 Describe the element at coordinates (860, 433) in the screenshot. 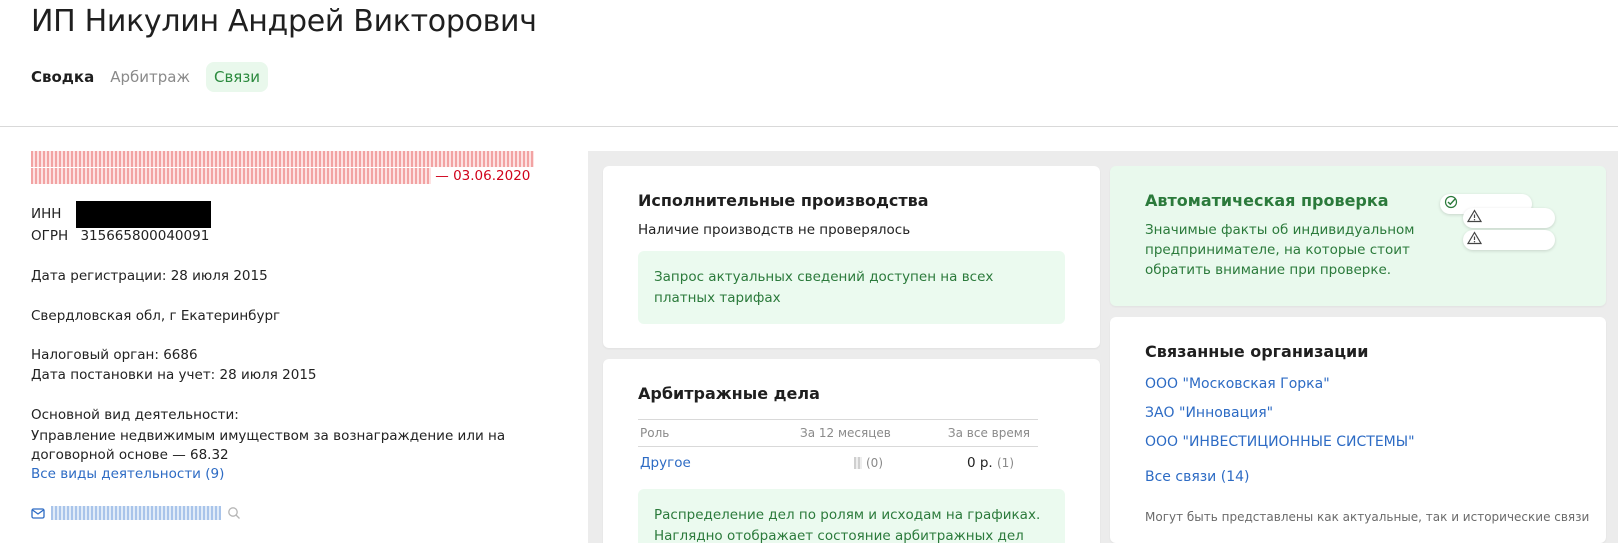

I see `column-header: За 12 месяцев` at that location.